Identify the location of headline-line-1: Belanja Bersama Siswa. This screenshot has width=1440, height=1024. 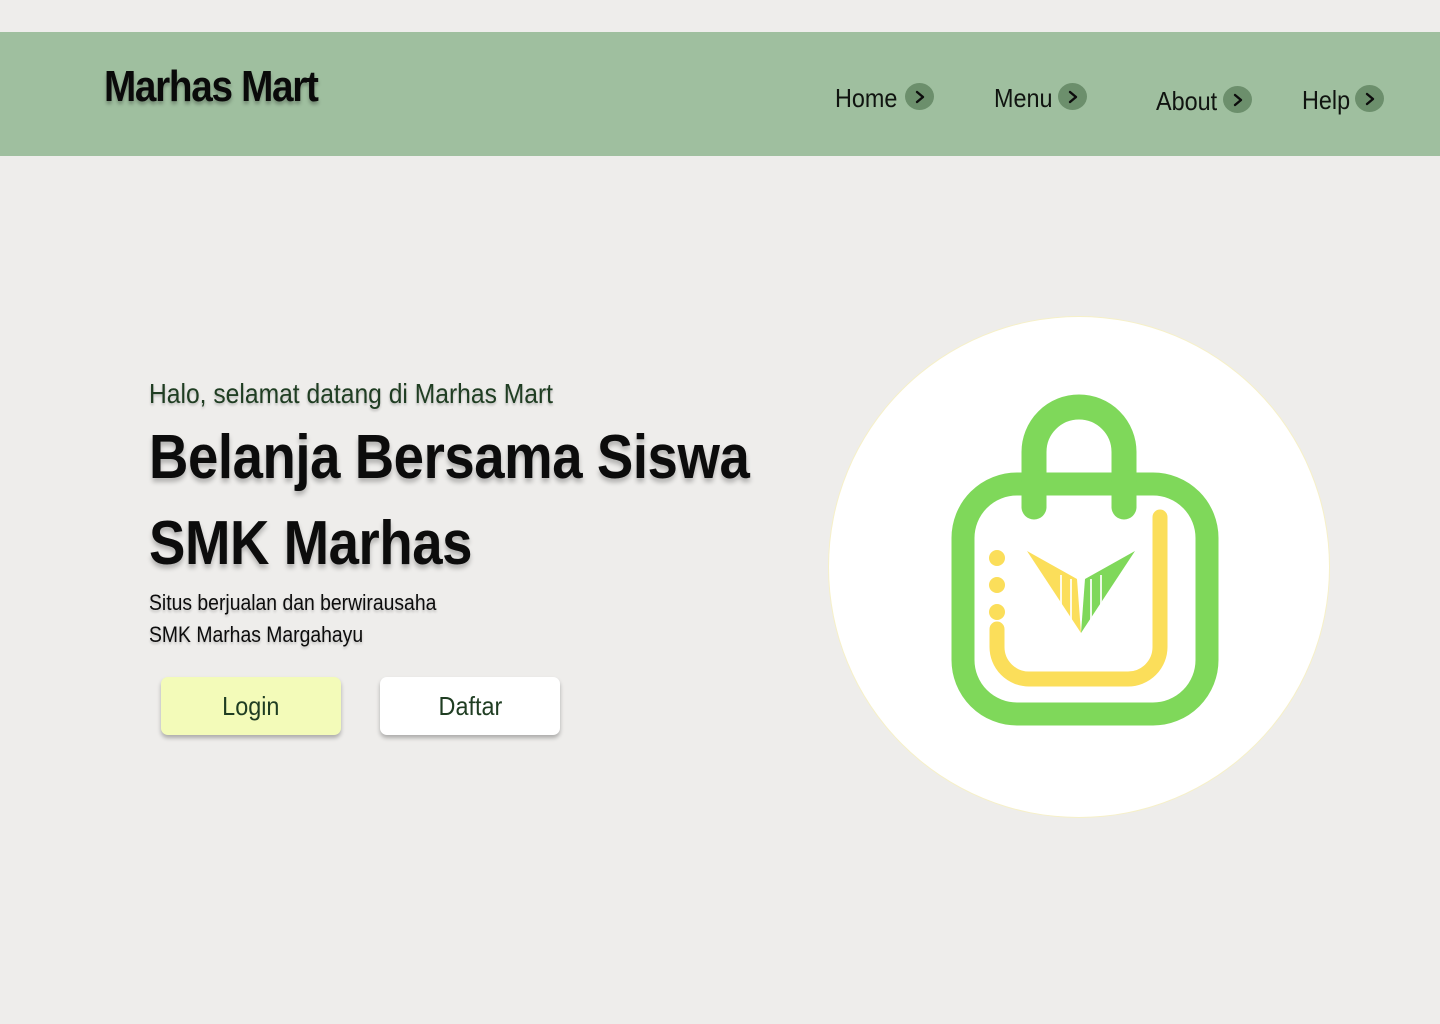
(449, 457).